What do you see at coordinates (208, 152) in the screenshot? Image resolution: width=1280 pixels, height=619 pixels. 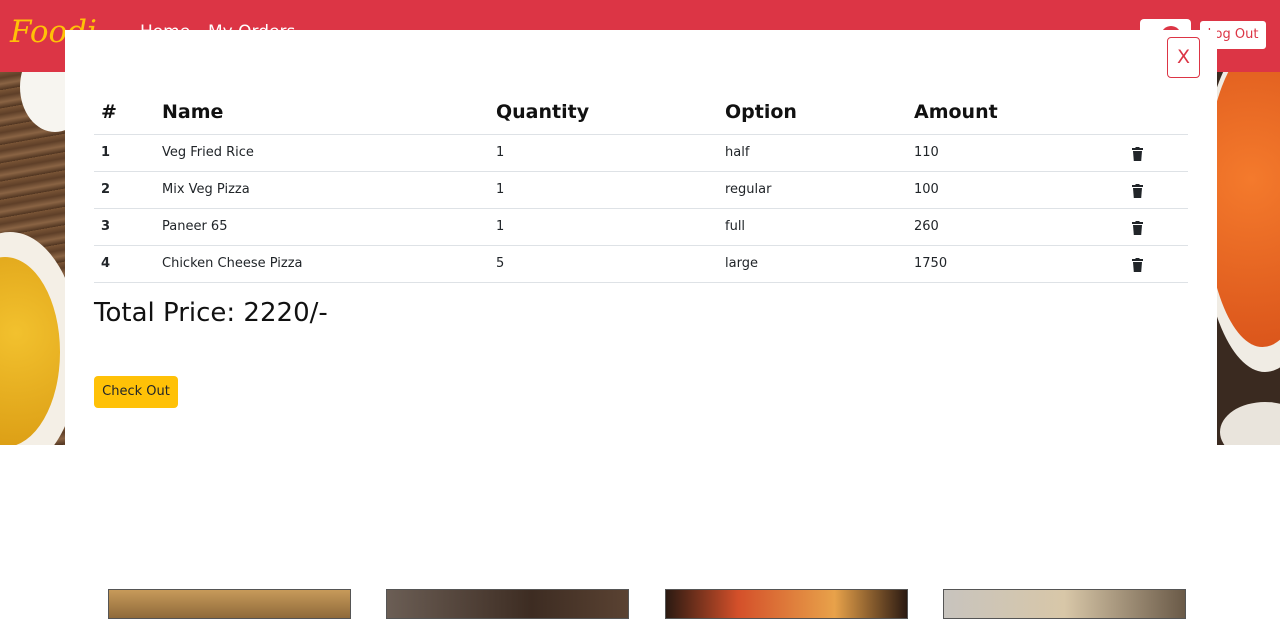 I see `item-name: Veg Fried Rice` at bounding box center [208, 152].